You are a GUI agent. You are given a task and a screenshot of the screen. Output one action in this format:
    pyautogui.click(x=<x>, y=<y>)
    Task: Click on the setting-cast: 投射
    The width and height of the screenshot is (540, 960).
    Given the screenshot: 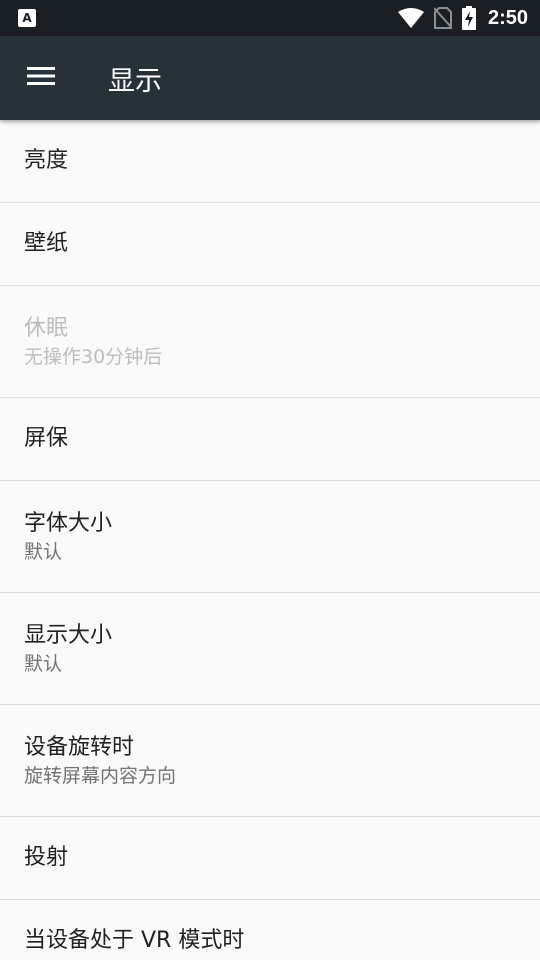 What is the action you would take?
    pyautogui.click(x=270, y=858)
    